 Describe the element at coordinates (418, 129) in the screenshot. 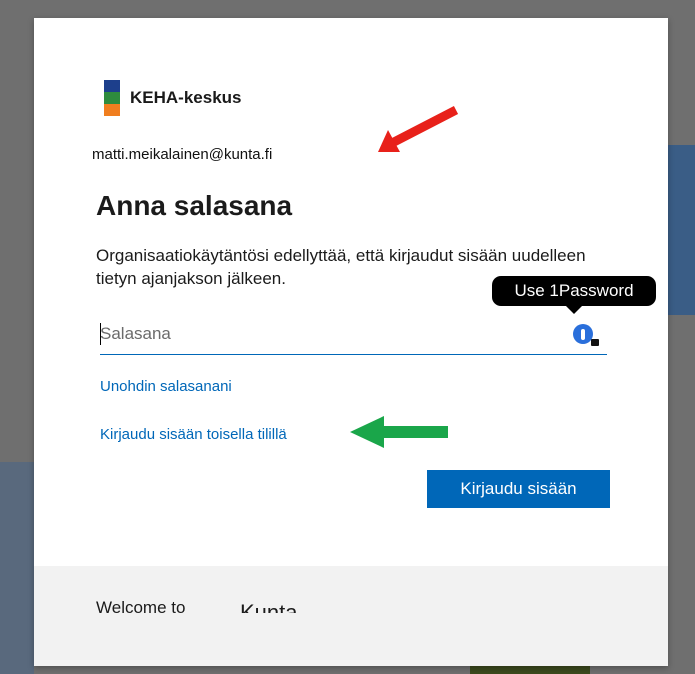

I see `red-arrow-annotation` at that location.